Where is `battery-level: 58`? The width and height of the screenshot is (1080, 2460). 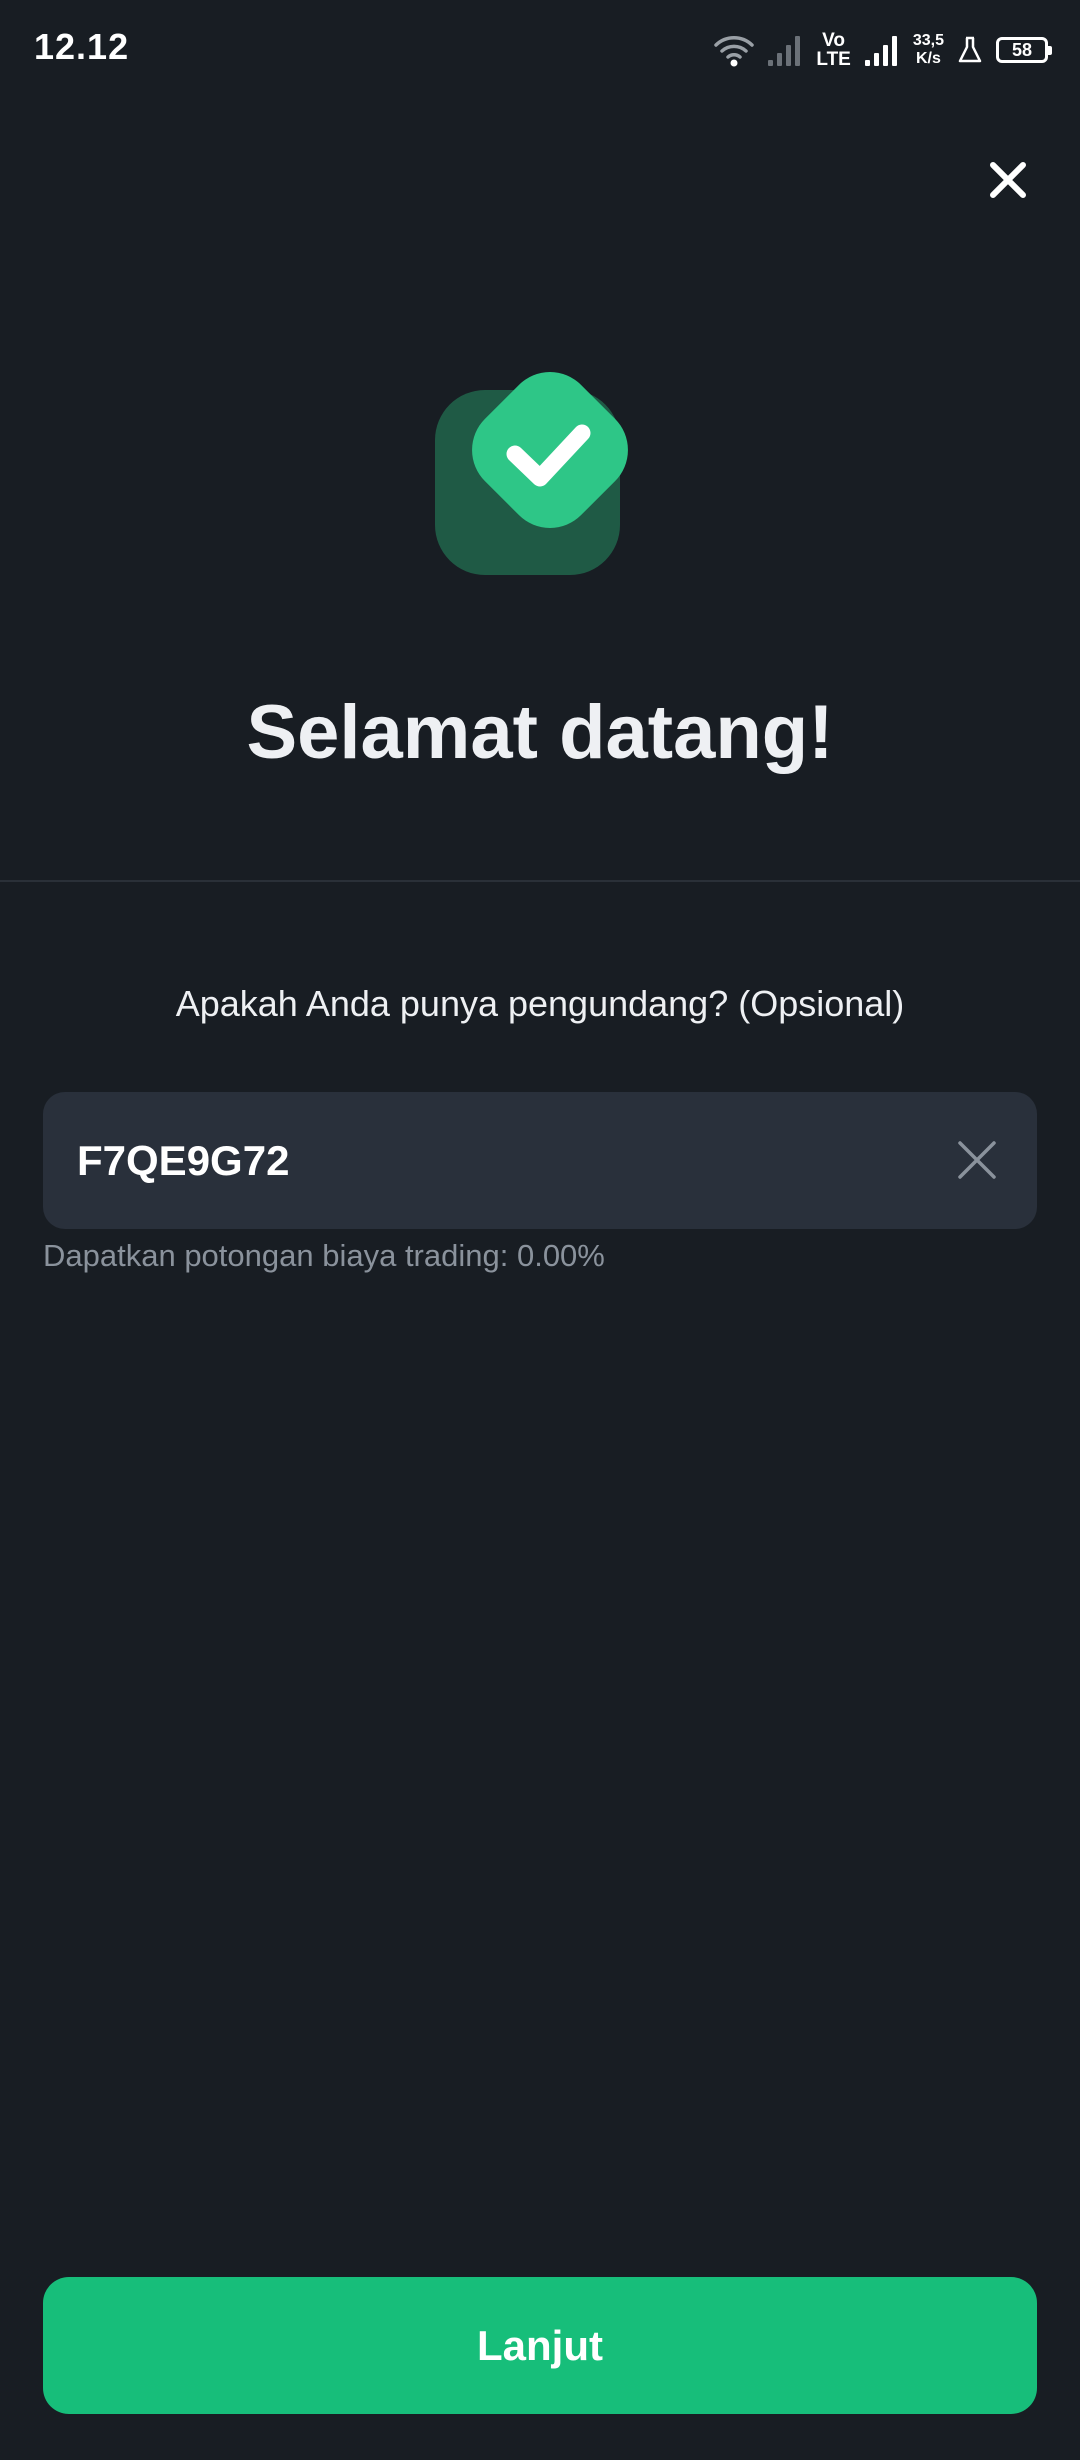
battery-level: 58 is located at coordinates (1022, 49).